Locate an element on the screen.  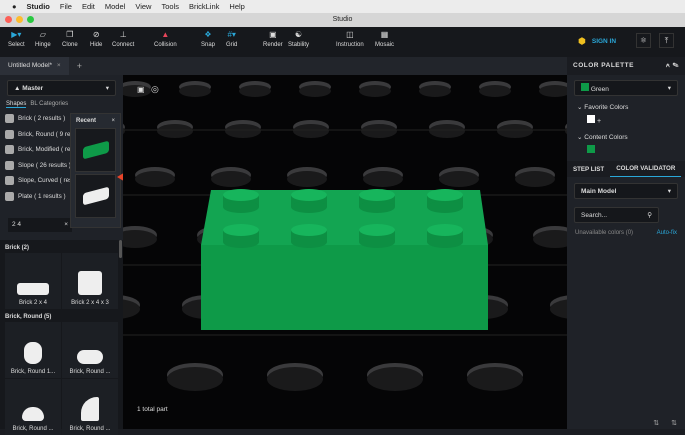
grid-tool: #▾ Grid is located at coordinates (231, 39).